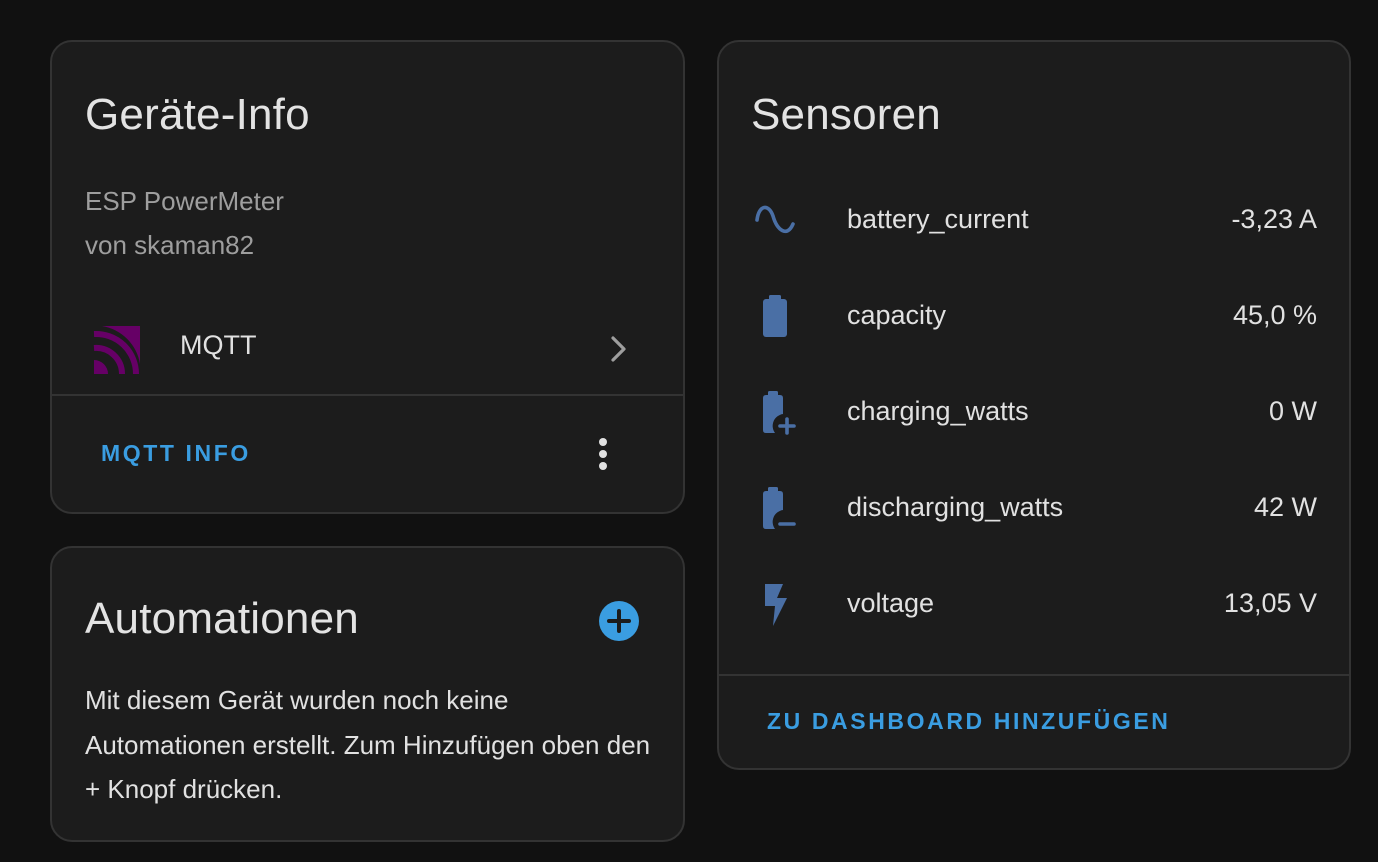  What do you see at coordinates (197, 114) in the screenshot?
I see `device-info-title: Geräte-Info` at bounding box center [197, 114].